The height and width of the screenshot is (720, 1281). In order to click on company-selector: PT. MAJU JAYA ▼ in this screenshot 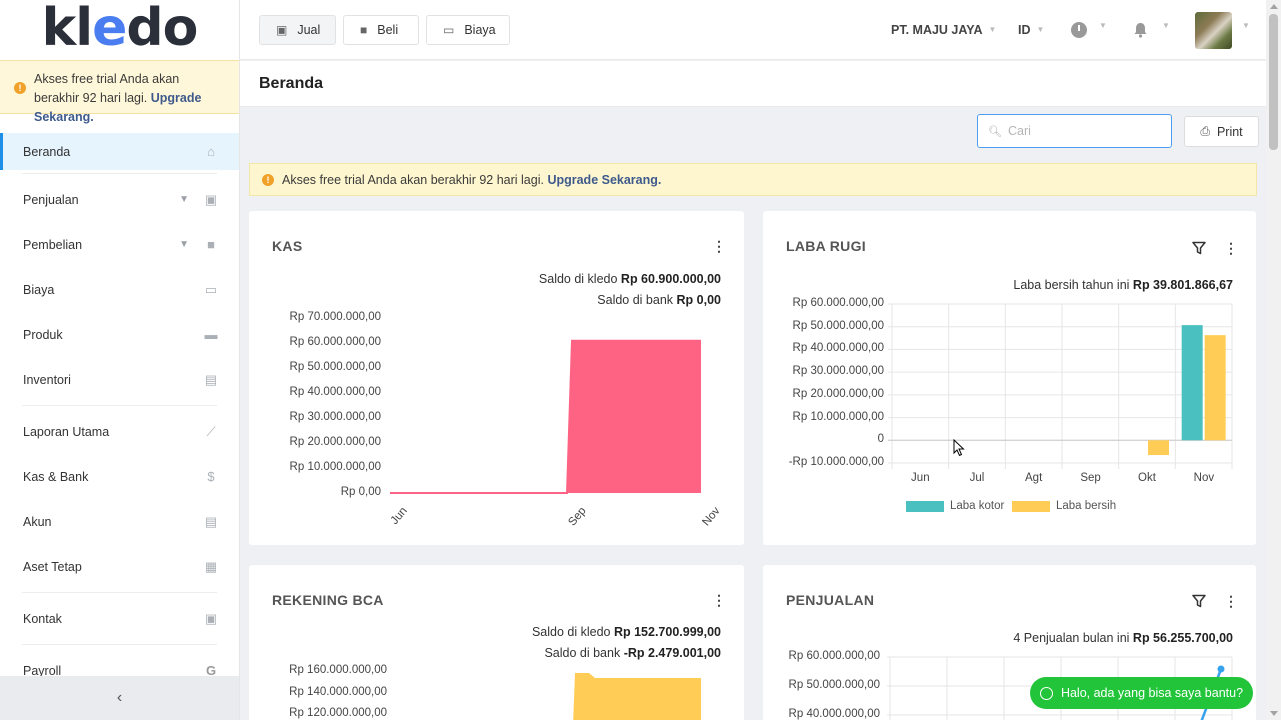, I will do `click(943, 30)`.